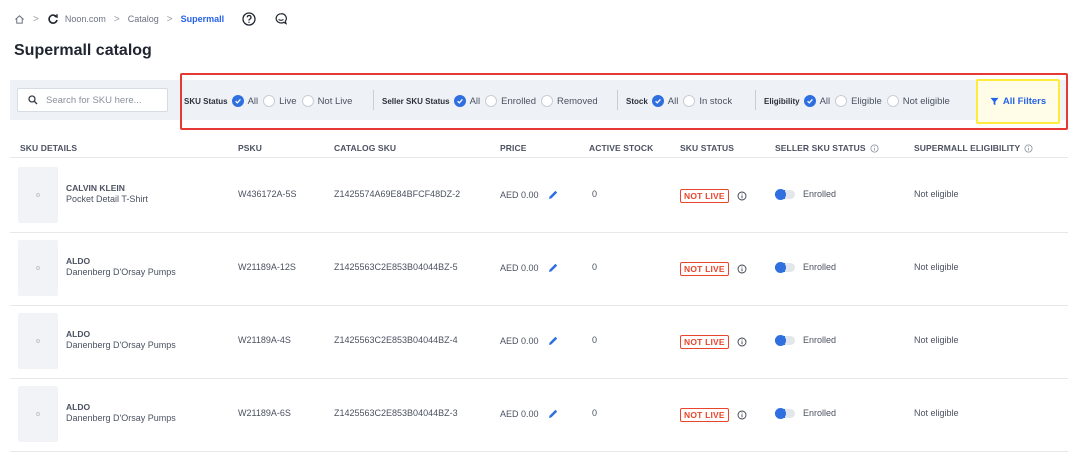  I want to click on search-icon, so click(33, 100).